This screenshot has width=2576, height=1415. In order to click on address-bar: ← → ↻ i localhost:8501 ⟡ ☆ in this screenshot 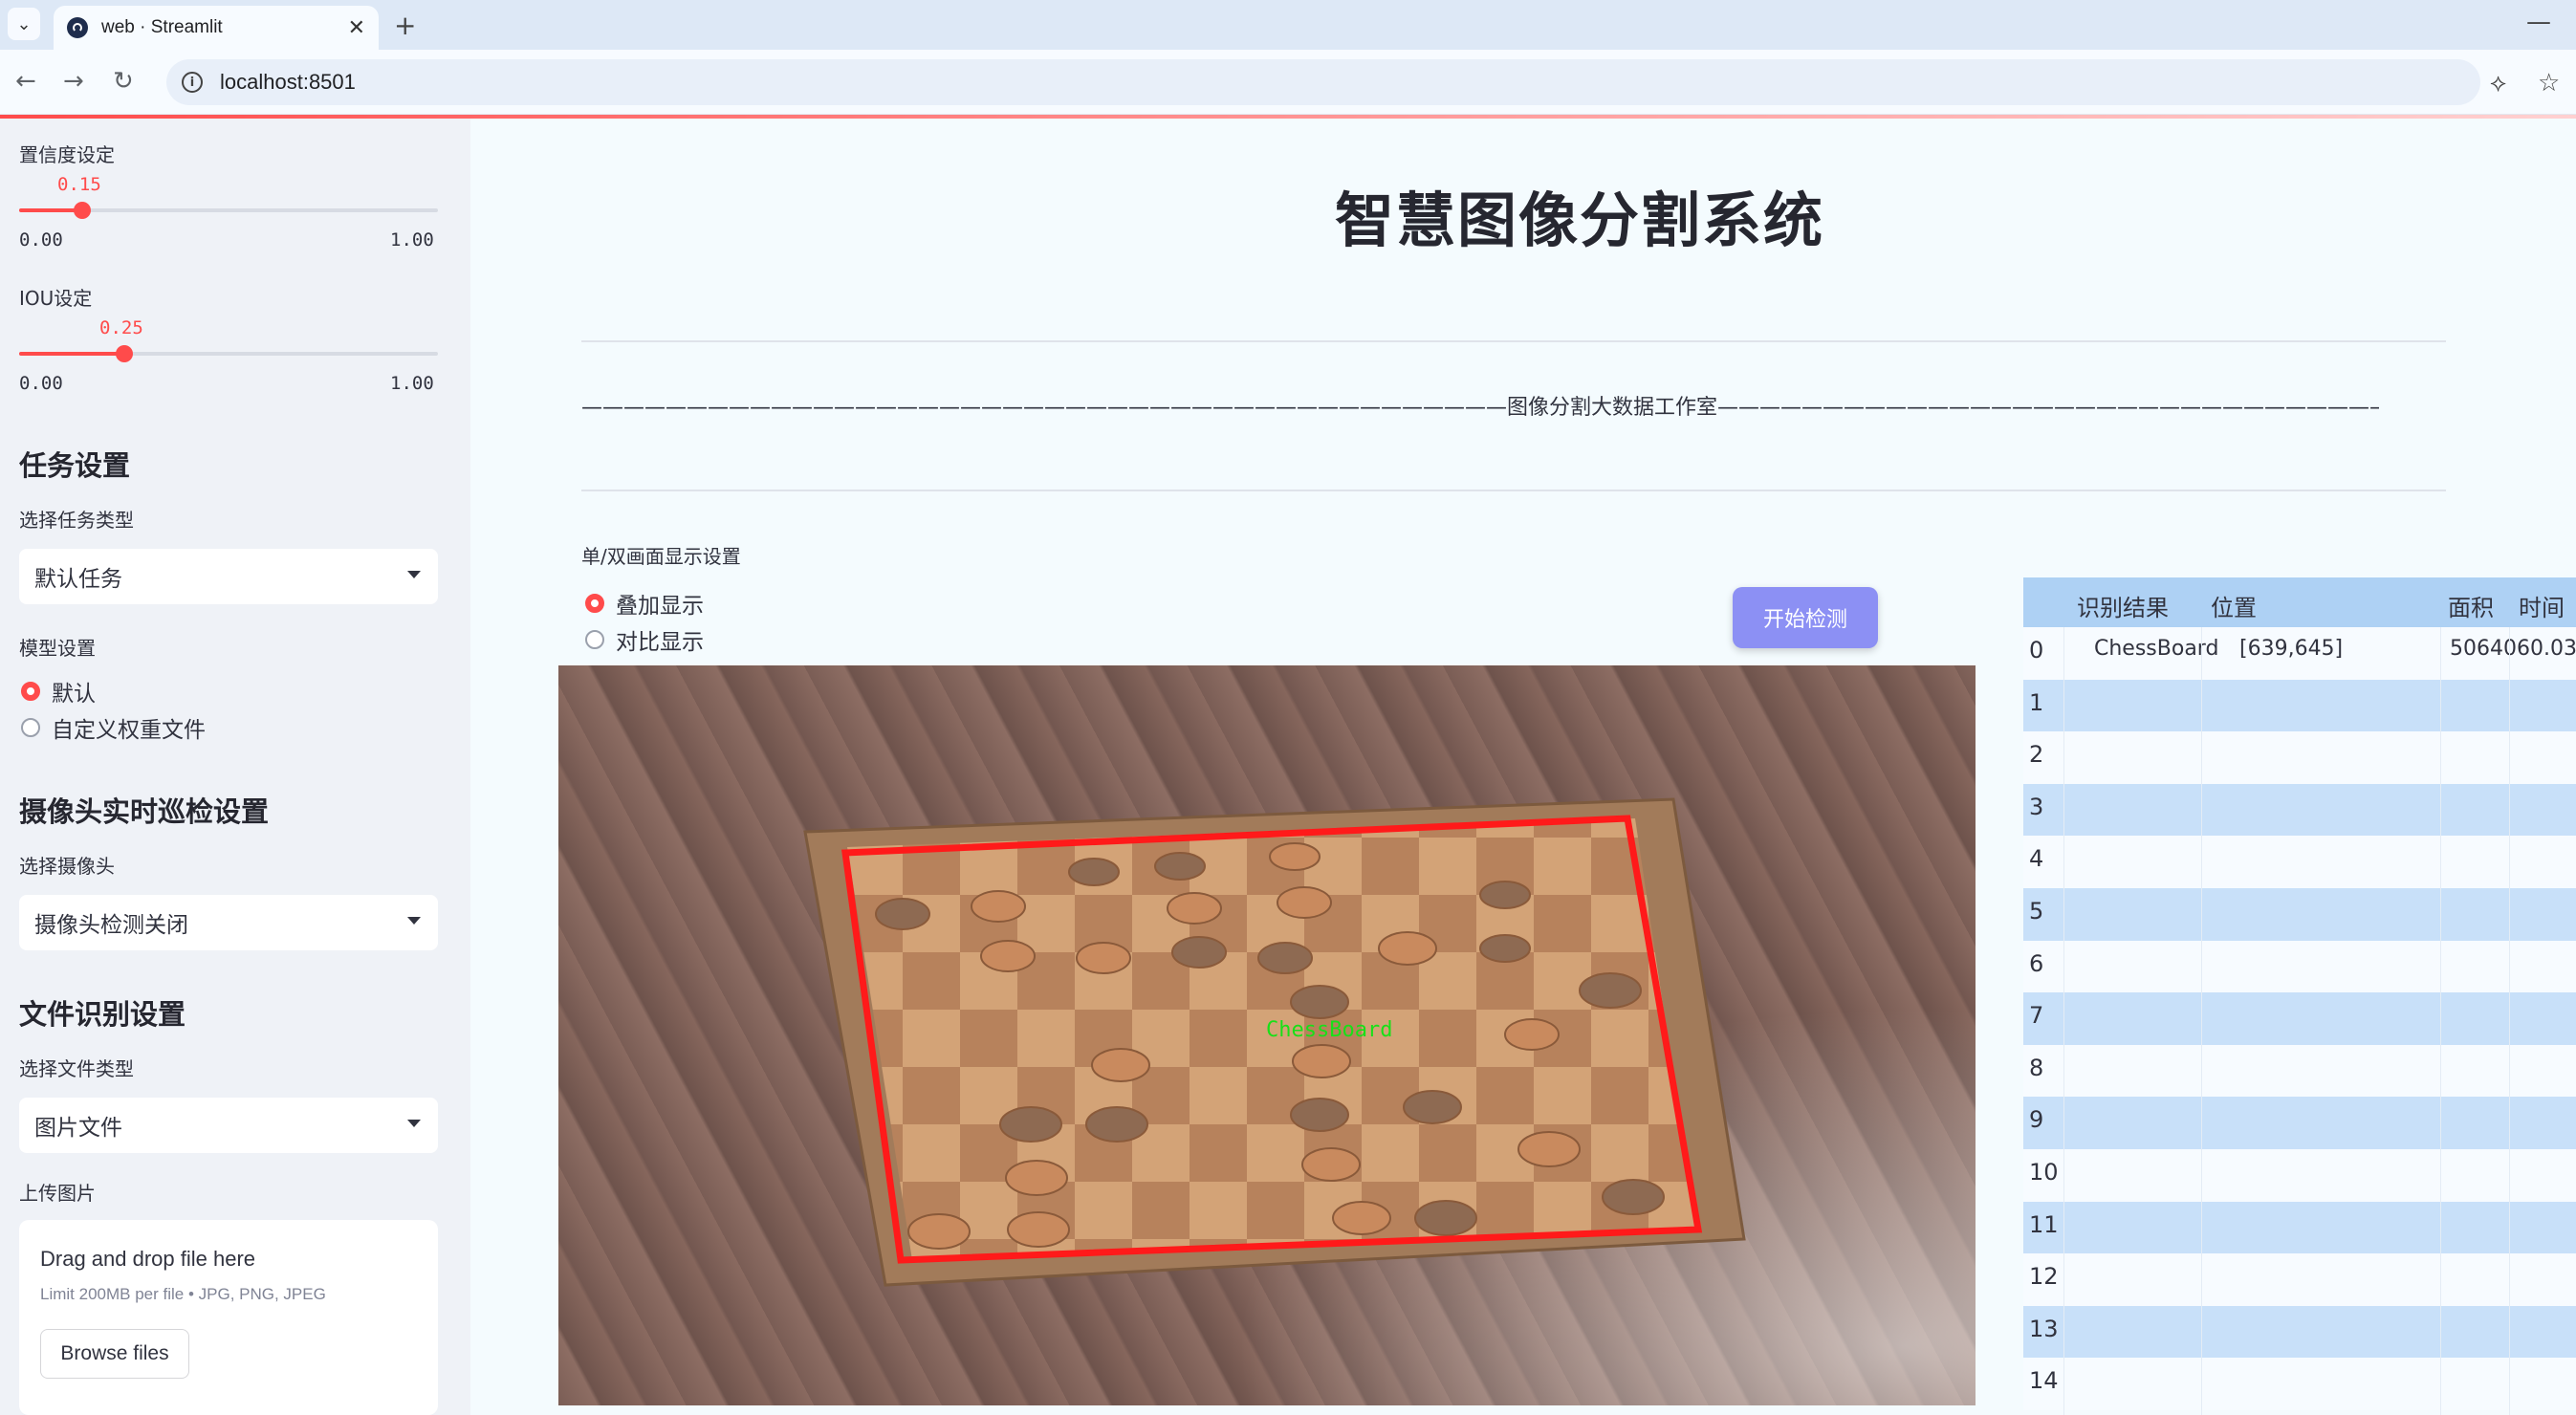, I will do `click(1288, 82)`.